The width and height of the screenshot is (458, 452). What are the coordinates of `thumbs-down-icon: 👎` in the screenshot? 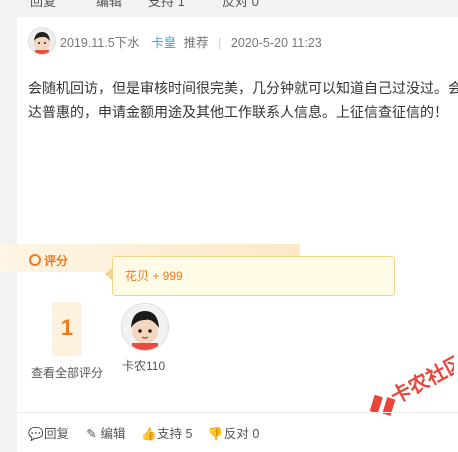 It's located at (215, 434).